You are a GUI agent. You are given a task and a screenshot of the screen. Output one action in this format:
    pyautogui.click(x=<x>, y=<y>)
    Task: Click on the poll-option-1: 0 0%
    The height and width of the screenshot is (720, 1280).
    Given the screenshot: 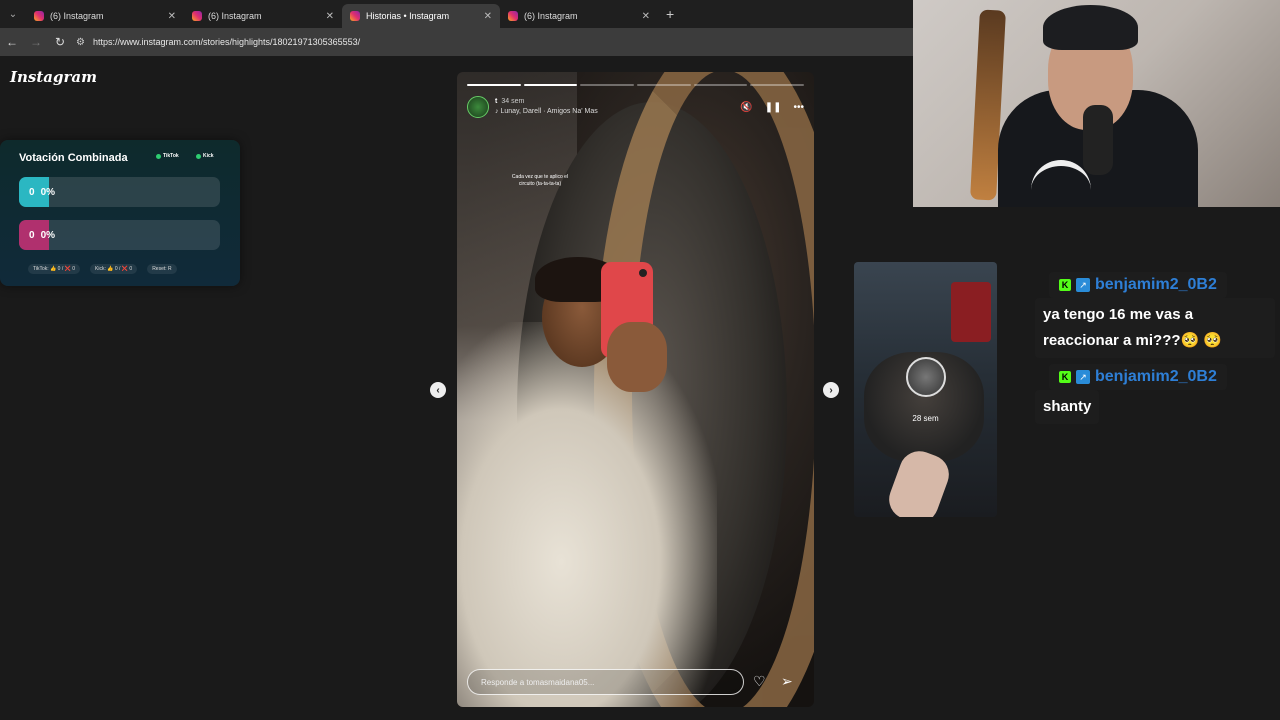 What is the action you would take?
    pyautogui.click(x=119, y=192)
    